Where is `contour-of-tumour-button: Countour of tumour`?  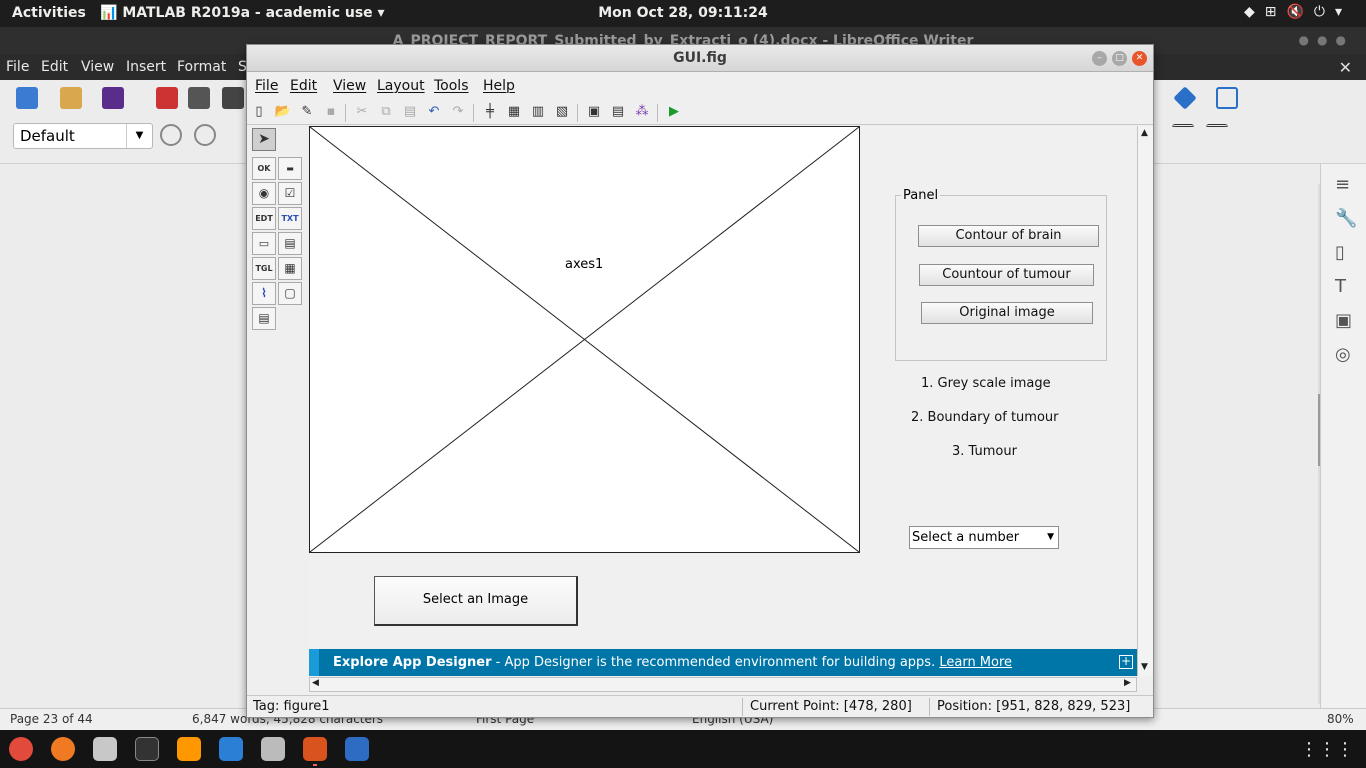
contour-of-tumour-button: Countour of tumour is located at coordinates (1006, 275).